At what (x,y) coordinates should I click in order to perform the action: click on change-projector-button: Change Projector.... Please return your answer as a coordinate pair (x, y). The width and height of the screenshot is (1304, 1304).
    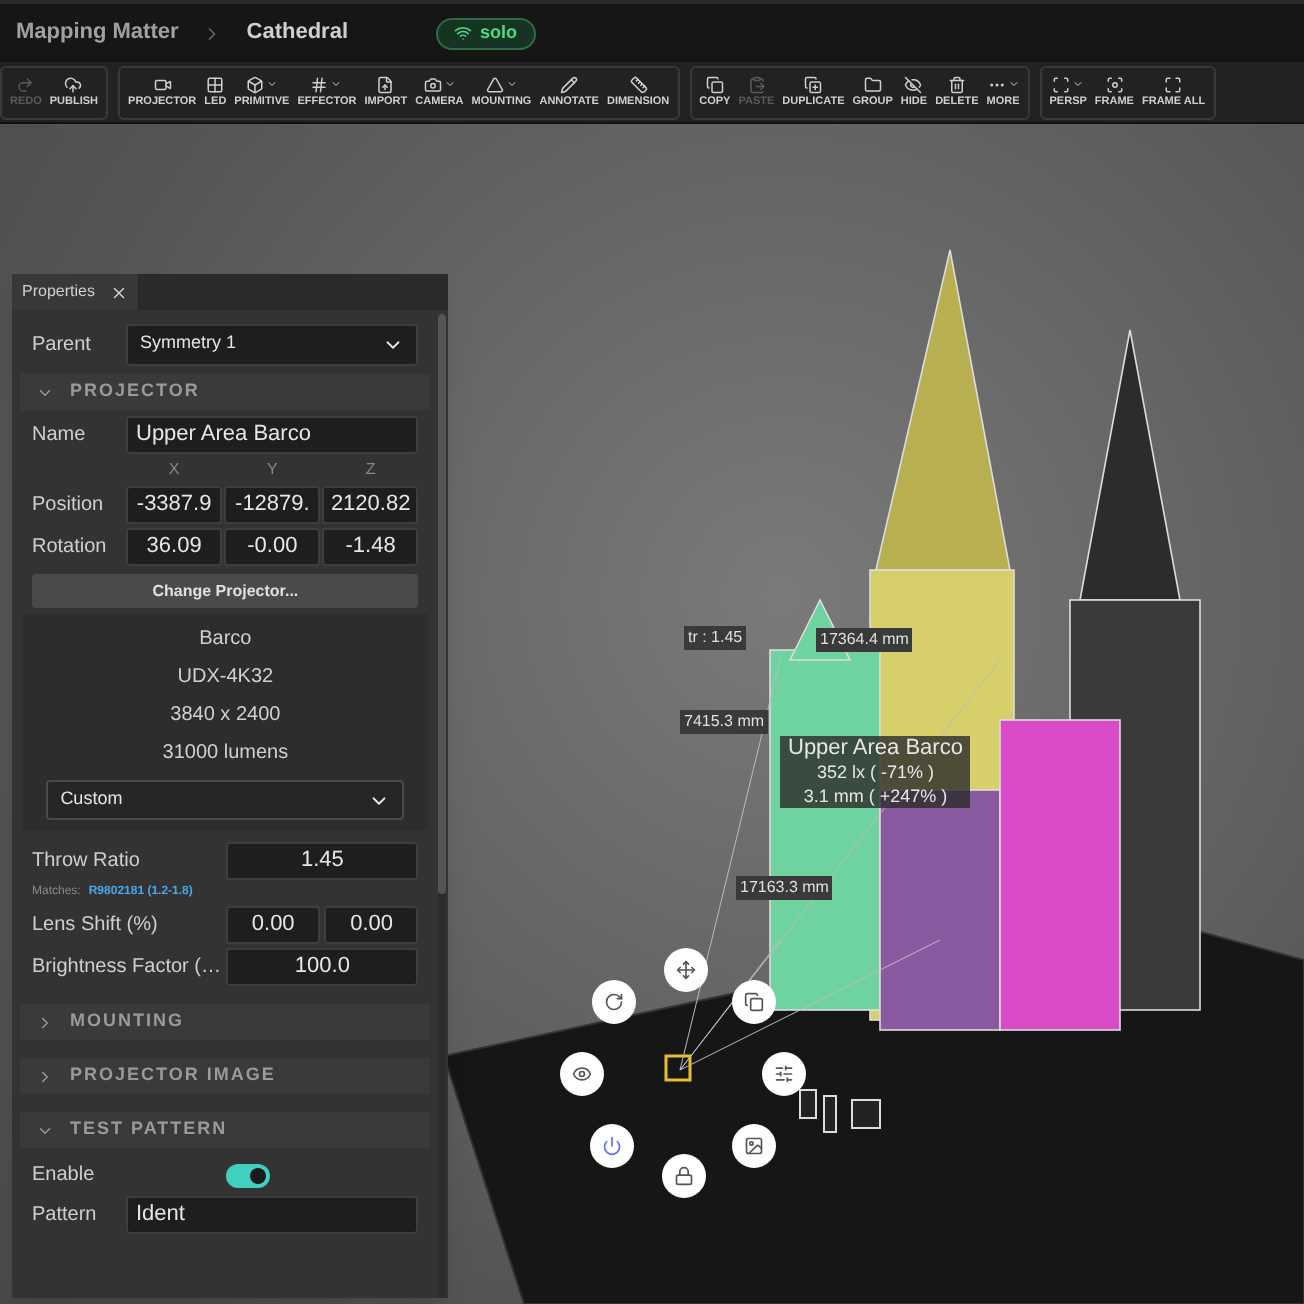
    Looking at the image, I should click on (225, 591).